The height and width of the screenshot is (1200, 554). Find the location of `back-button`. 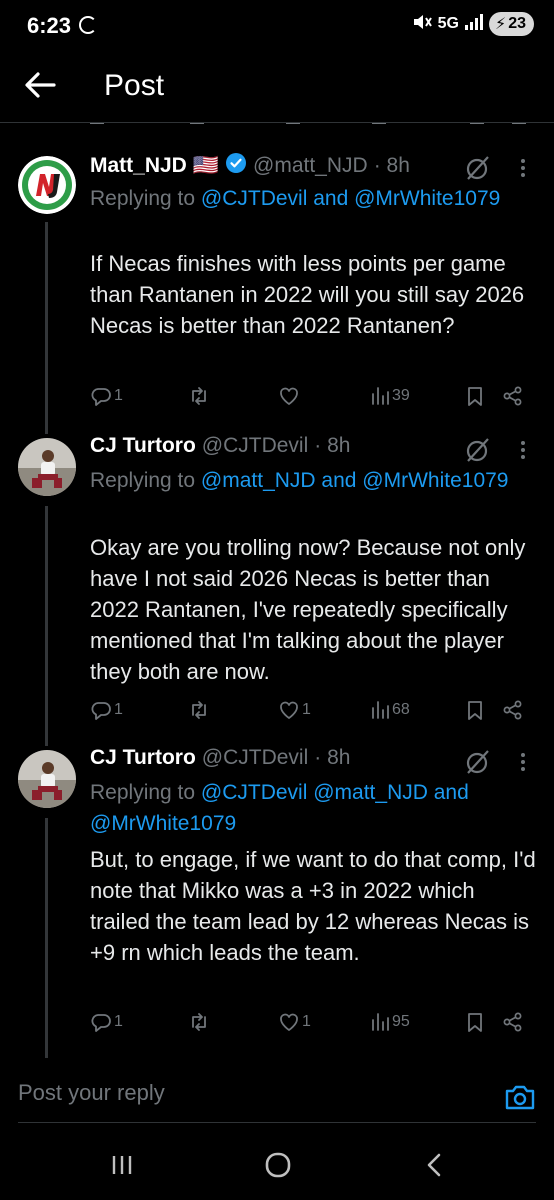

back-button is located at coordinates (42, 85).